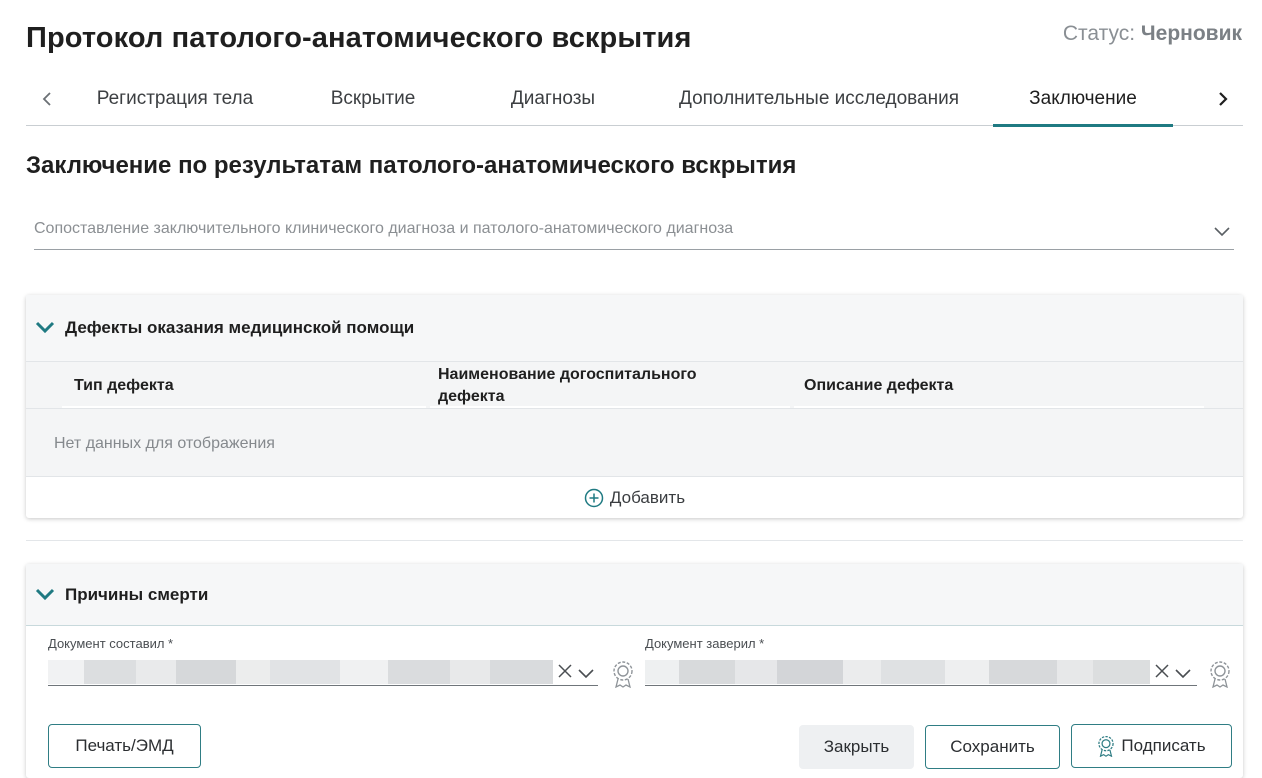 Image resolution: width=1262 pixels, height=778 pixels. I want to click on add-defect-button: Добавить, so click(634, 497).